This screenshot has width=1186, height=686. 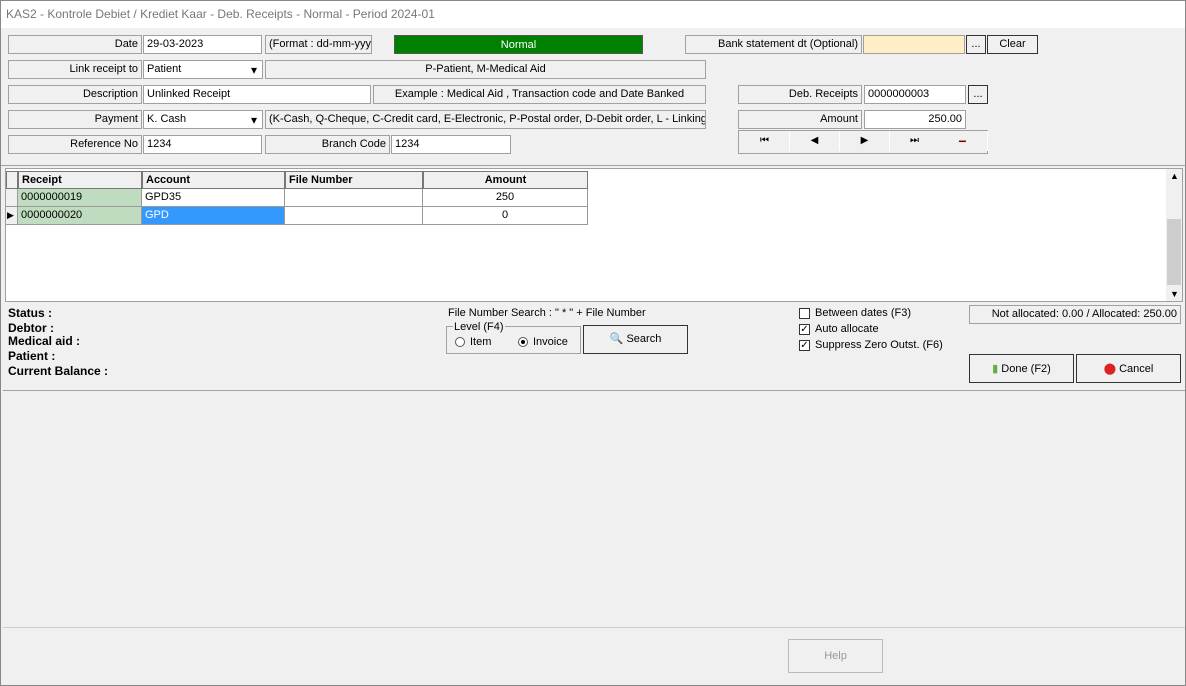 What do you see at coordinates (1174, 176) in the screenshot?
I see `scroll-up-icon: ▲` at bounding box center [1174, 176].